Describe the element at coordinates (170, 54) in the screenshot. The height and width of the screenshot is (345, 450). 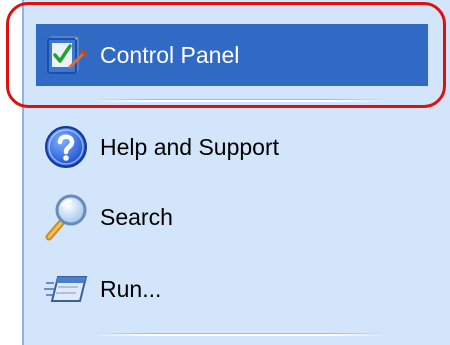
I see `menu-item-label: Control Panel` at that location.